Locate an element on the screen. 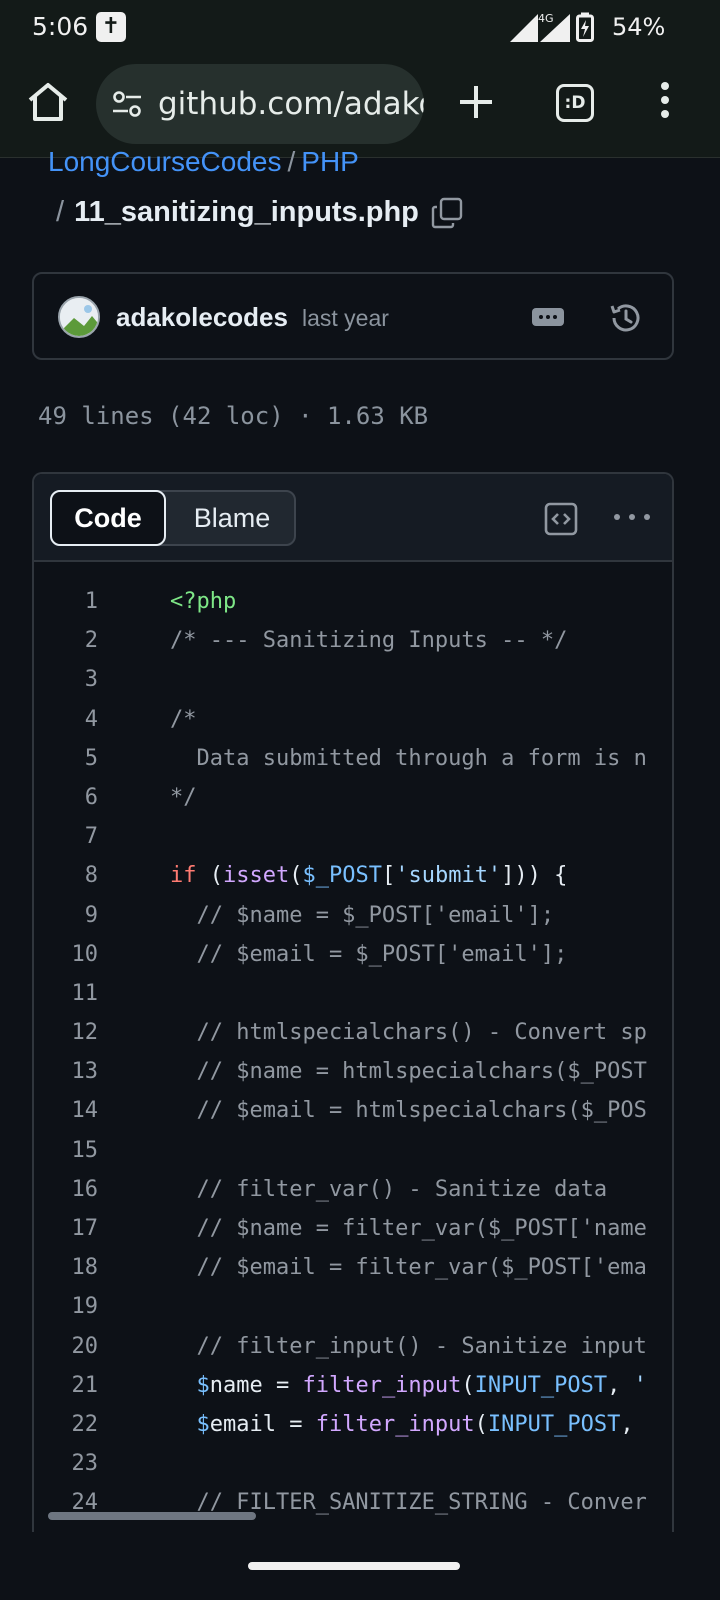 The width and height of the screenshot is (720, 1600). code-tab: Code is located at coordinates (108, 518).